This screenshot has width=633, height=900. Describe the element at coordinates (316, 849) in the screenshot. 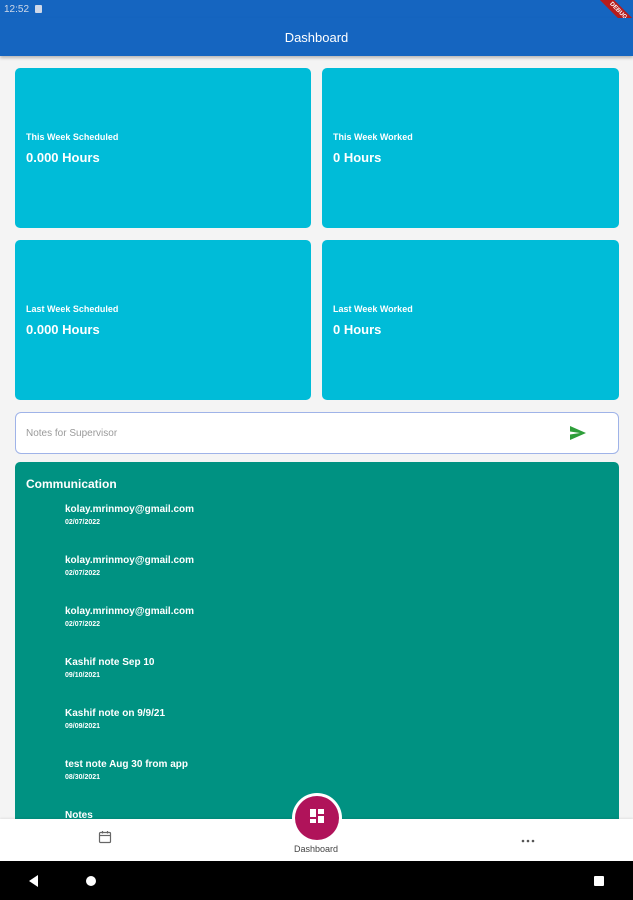

I see `dashboard-nav-label: Dashboard` at that location.